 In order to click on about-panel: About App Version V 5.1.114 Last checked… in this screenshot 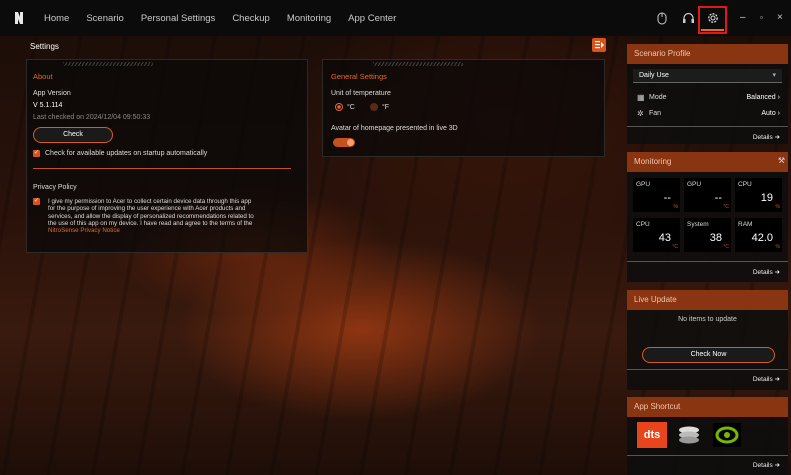, I will do `click(167, 156)`.